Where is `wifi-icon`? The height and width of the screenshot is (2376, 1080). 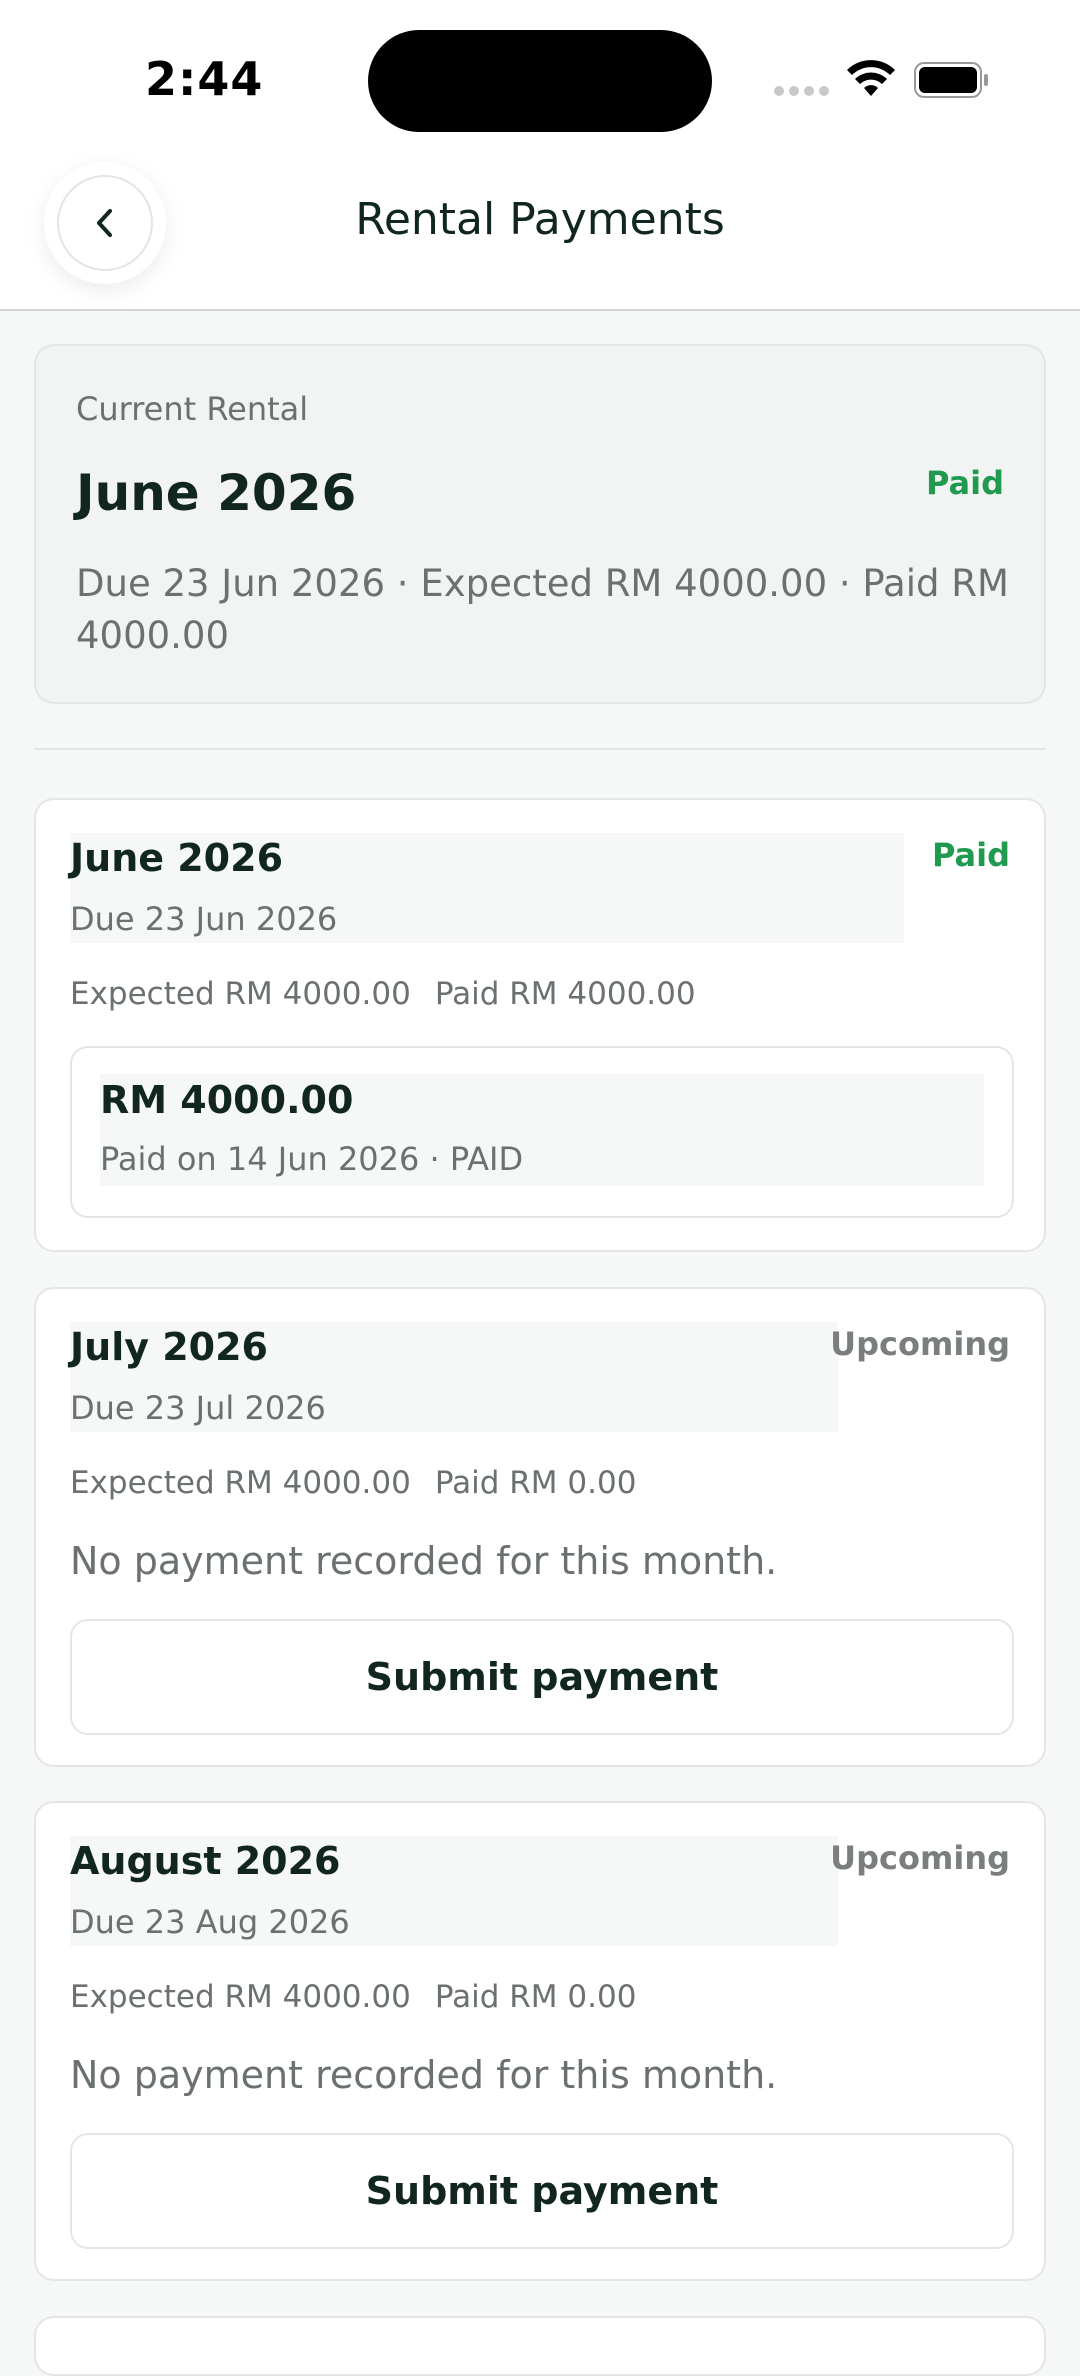
wifi-icon is located at coordinates (871, 78).